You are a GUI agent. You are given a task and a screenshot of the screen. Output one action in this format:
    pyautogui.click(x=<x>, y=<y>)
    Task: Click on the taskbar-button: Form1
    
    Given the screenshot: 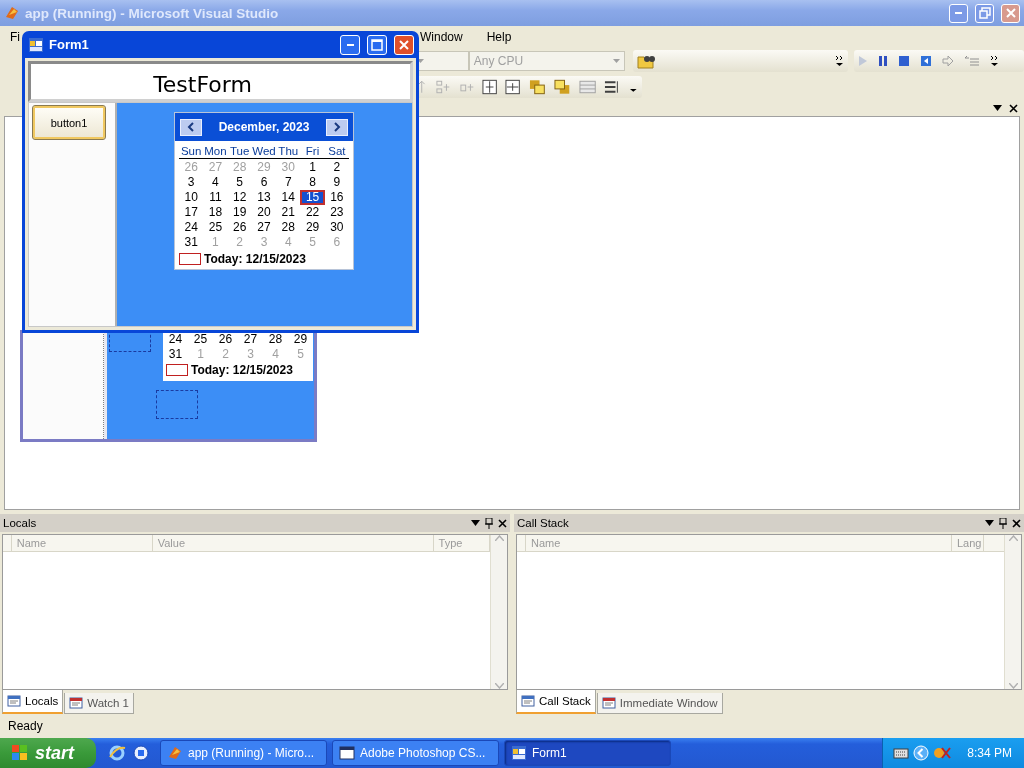 What is the action you would take?
    pyautogui.click(x=587, y=753)
    